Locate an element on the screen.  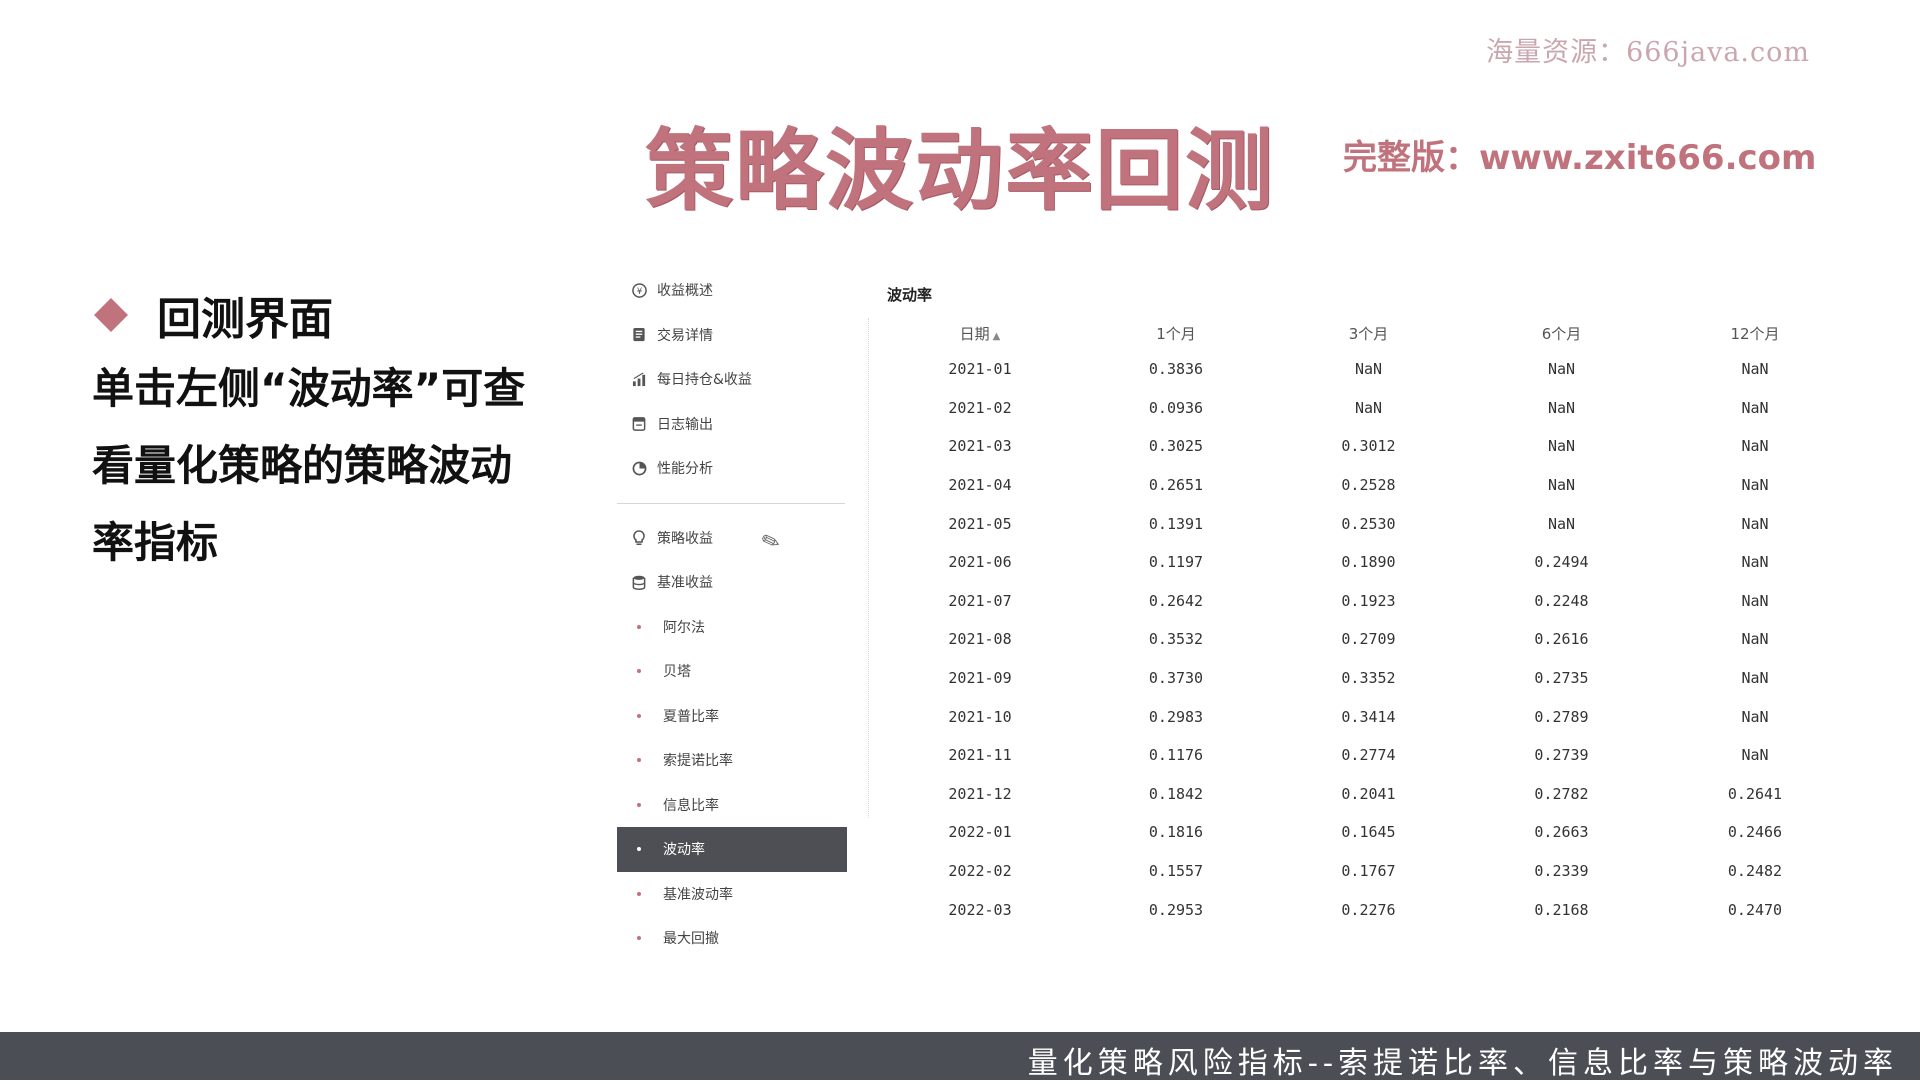
table-row: 2021-03 0.3025 0.3012 NaN NaN is located at coordinates (1380, 446).